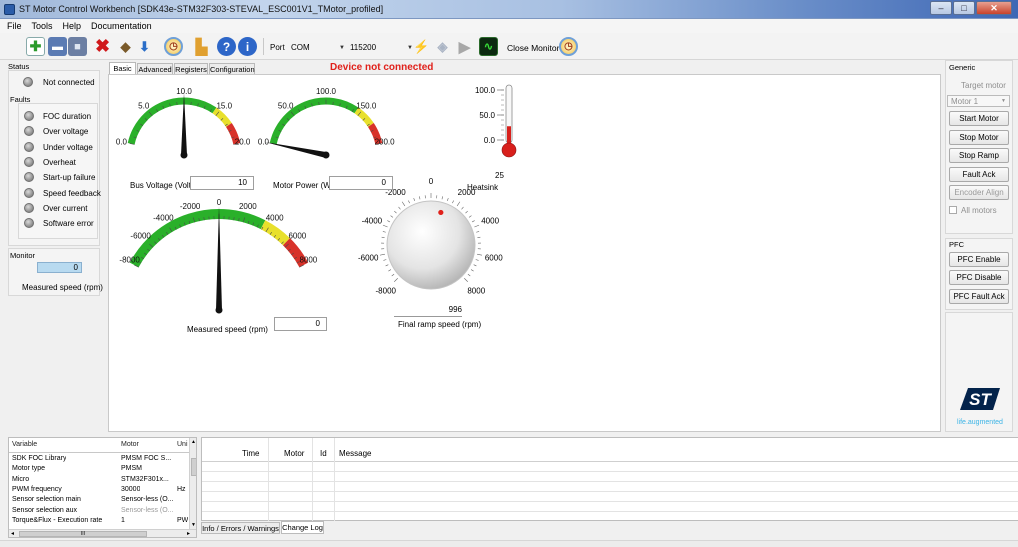 The width and height of the screenshot is (1018, 547). Describe the element at coordinates (68, 224) in the screenshot. I see `fault-label: Software error` at that location.